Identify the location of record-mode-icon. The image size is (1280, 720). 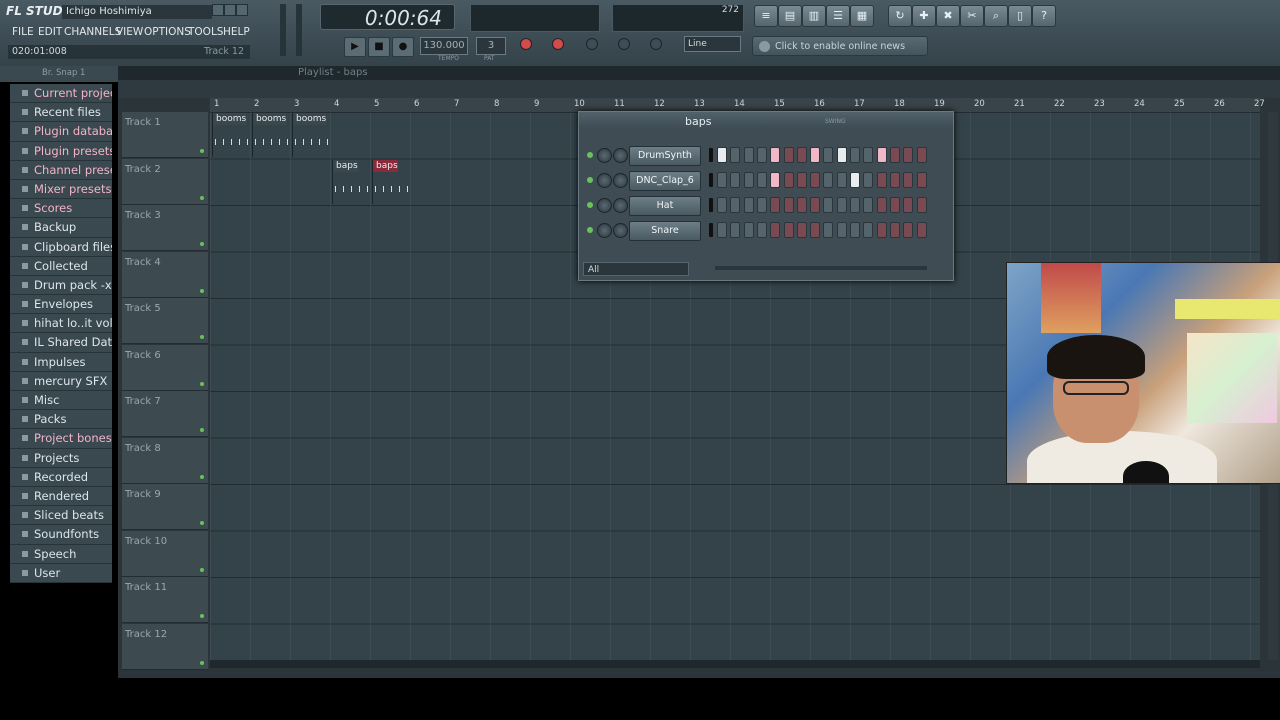
(526, 44).